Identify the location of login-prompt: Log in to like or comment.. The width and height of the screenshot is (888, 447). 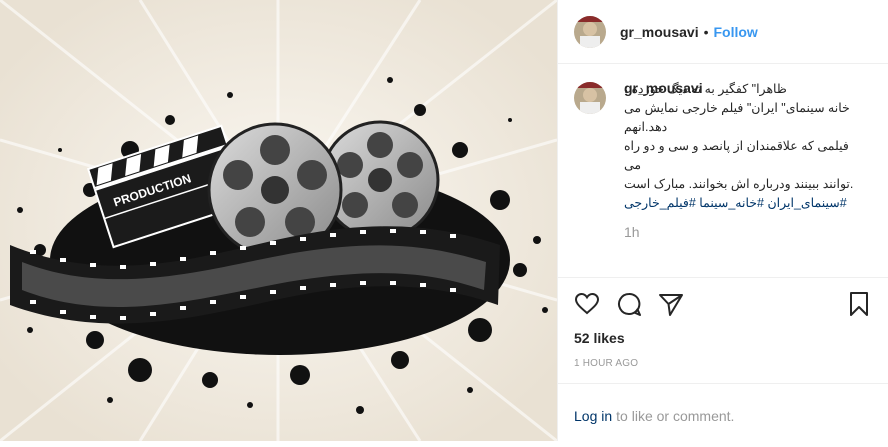
(723, 415).